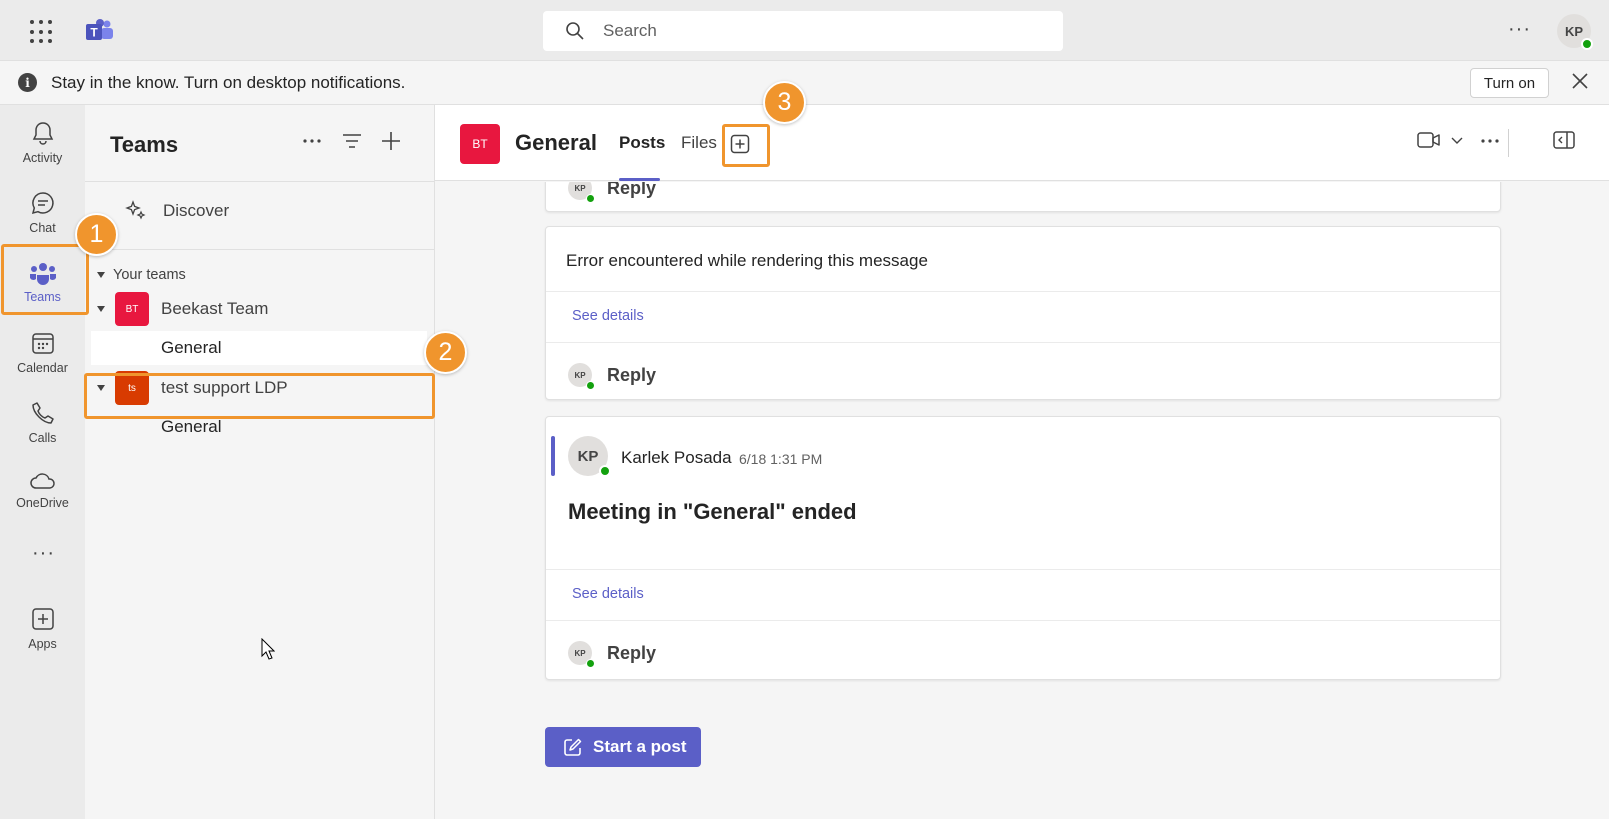 This screenshot has height=819, width=1609. I want to click on step-badge-1: 1, so click(96, 234).